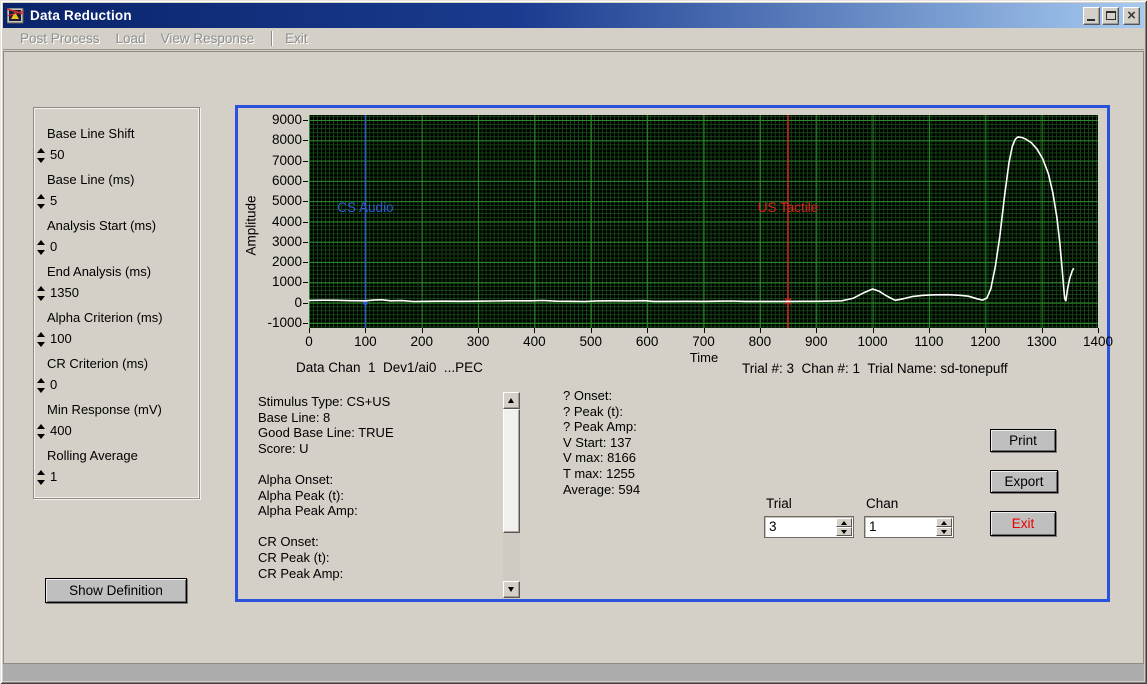 The height and width of the screenshot is (684, 1147). Describe the element at coordinates (286, 119) in the screenshot. I see `y-tick-label: 9000` at that location.